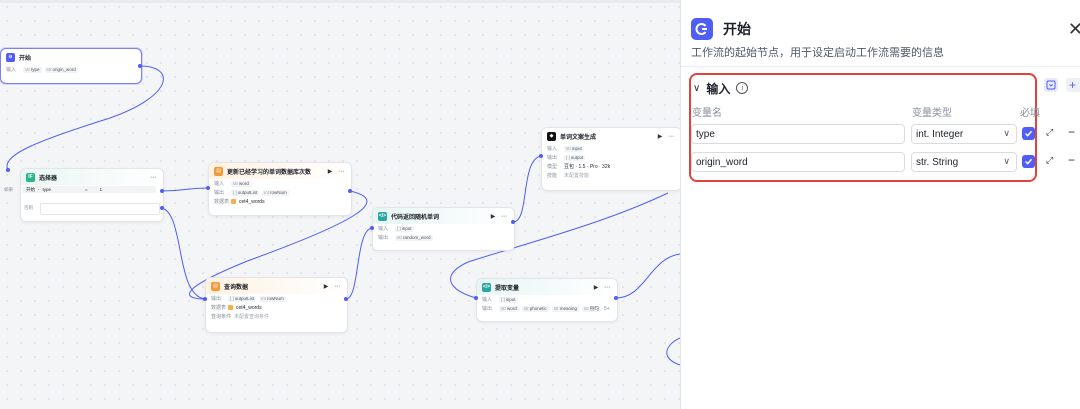 The image size is (1080, 409). I want to click on node-title: 开始, so click(25, 58).